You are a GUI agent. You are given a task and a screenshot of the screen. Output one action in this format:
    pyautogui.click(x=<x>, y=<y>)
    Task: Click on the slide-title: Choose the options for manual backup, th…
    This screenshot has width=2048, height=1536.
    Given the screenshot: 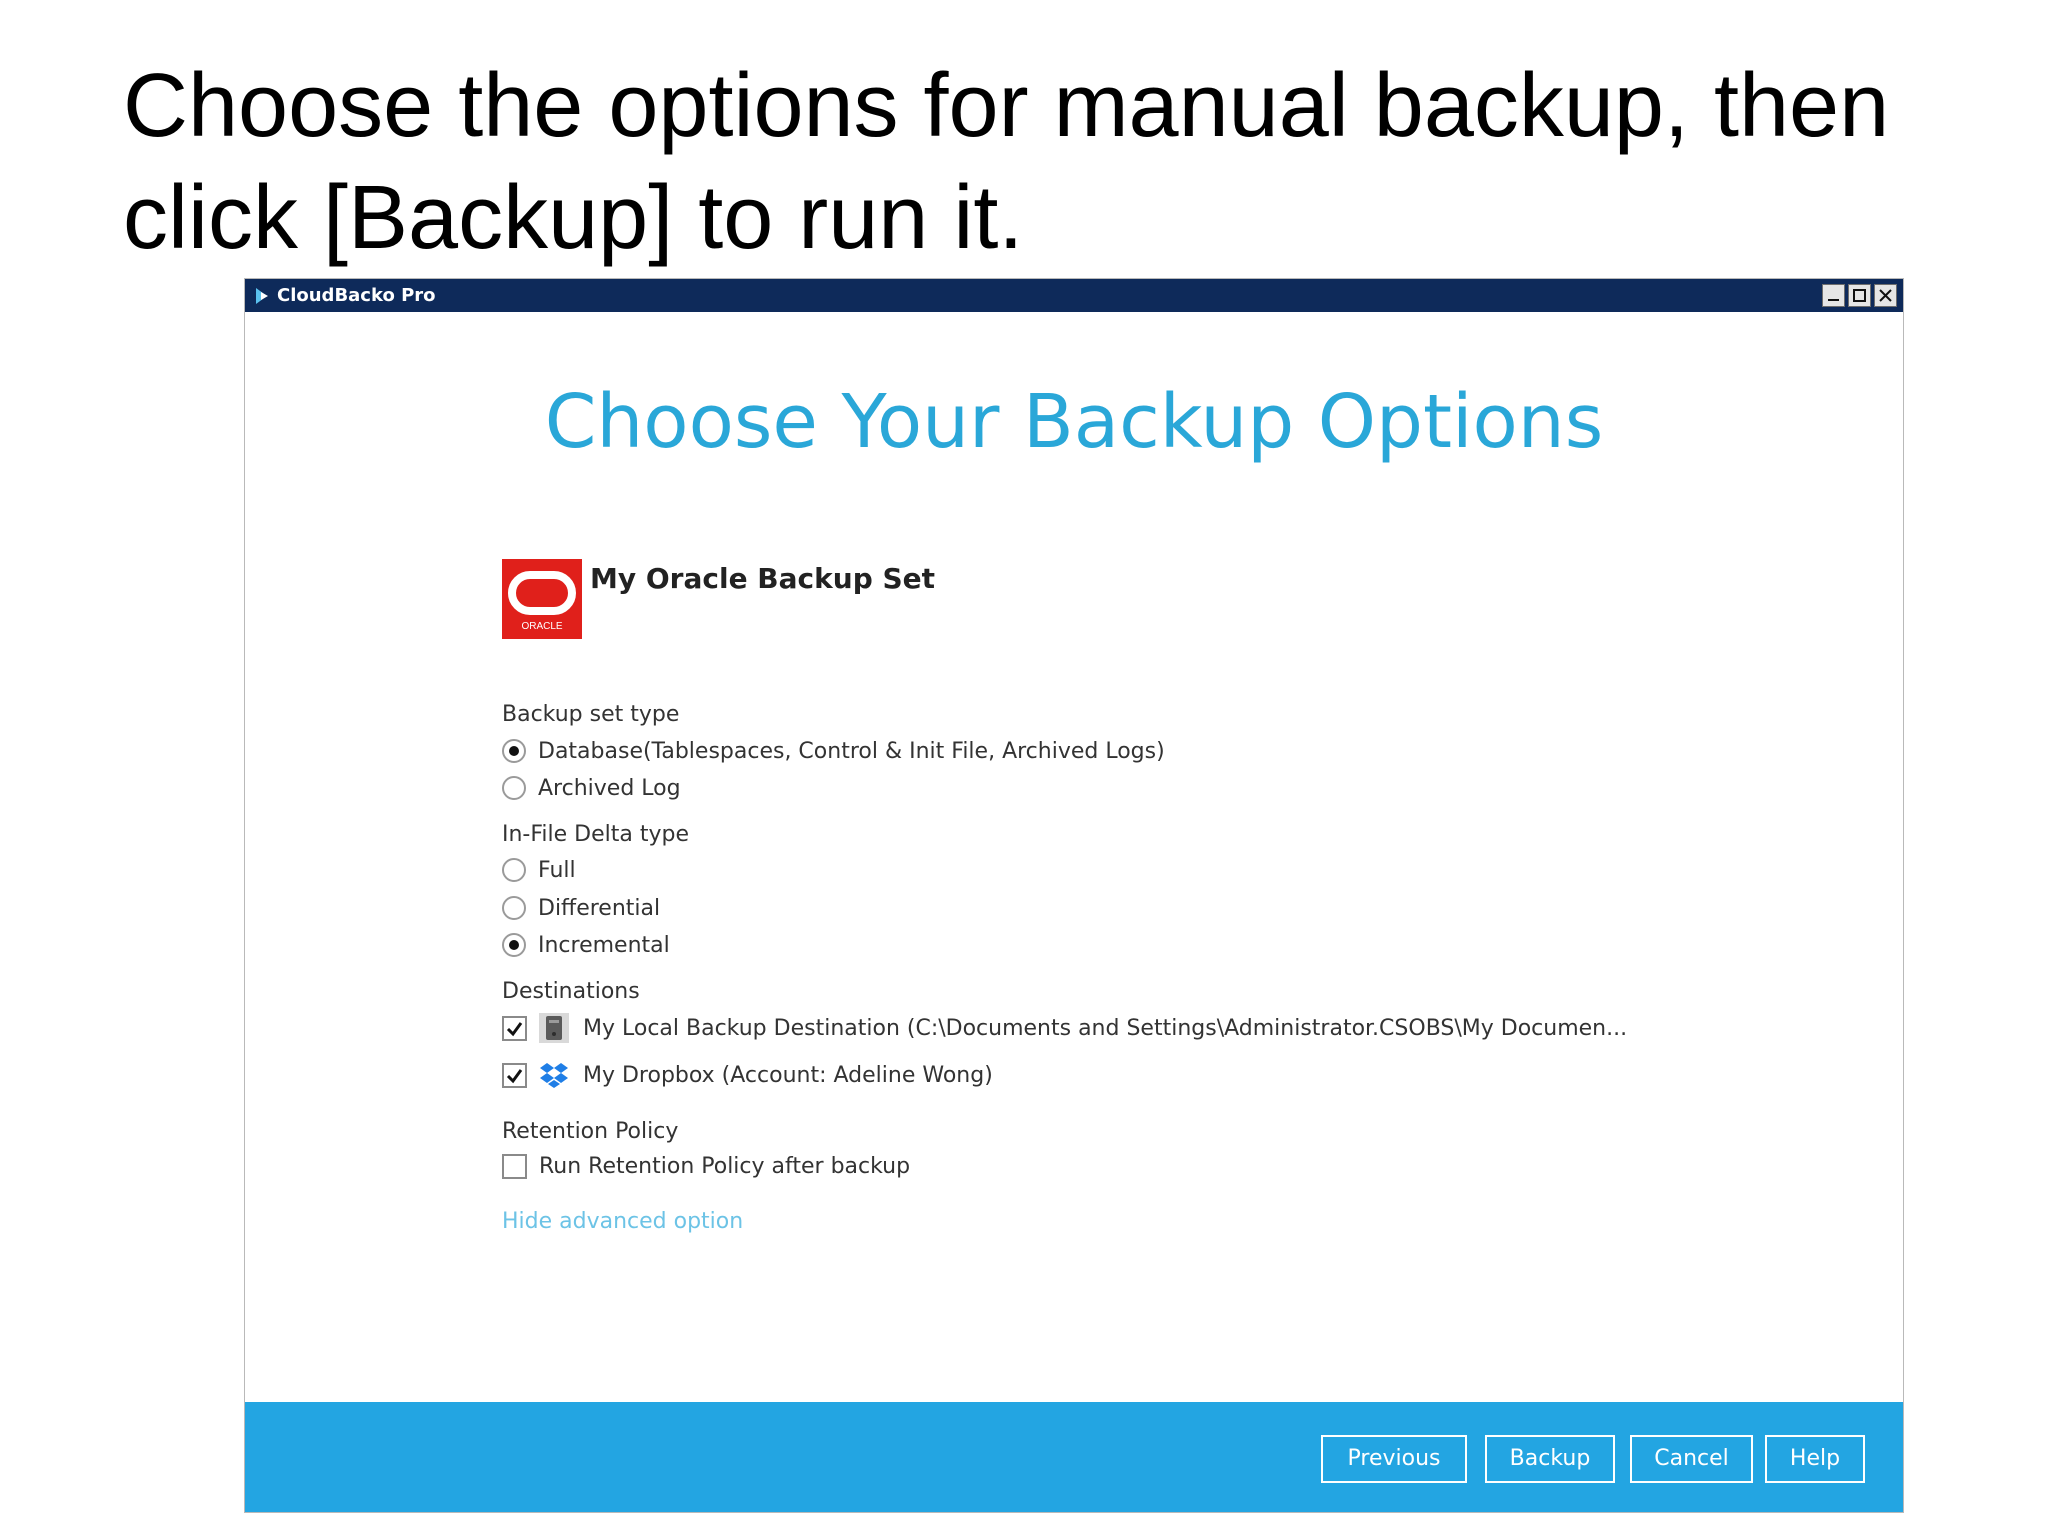 What is the action you would take?
    pyautogui.click(x=1006, y=162)
    